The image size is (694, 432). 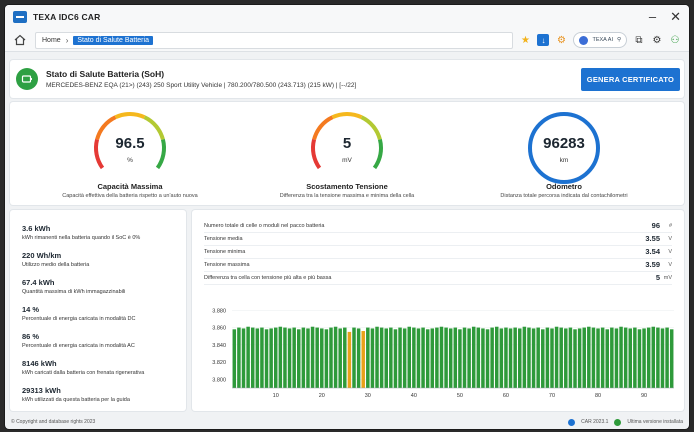 I want to click on download-icon: ↓, so click(x=543, y=40).